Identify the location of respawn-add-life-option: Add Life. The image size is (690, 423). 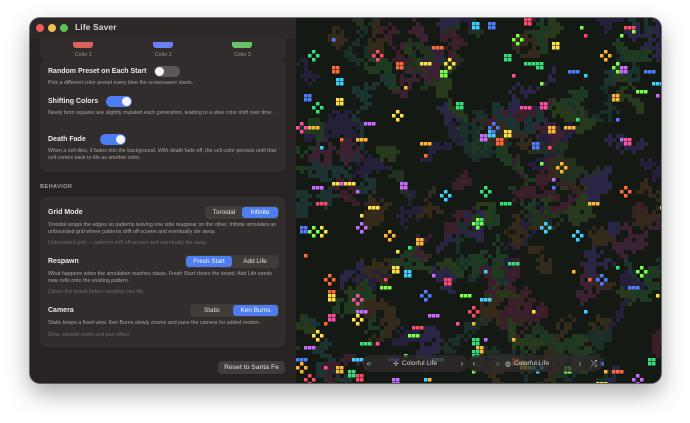
(255, 261).